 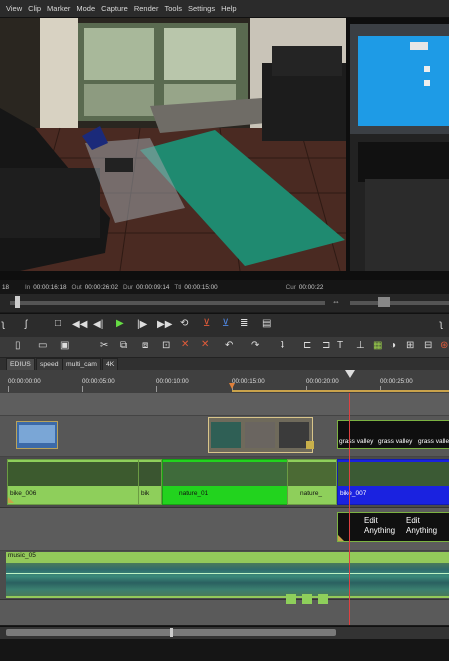 I want to click on clip-label-bike-trunc: bik, so click(x=145, y=493).